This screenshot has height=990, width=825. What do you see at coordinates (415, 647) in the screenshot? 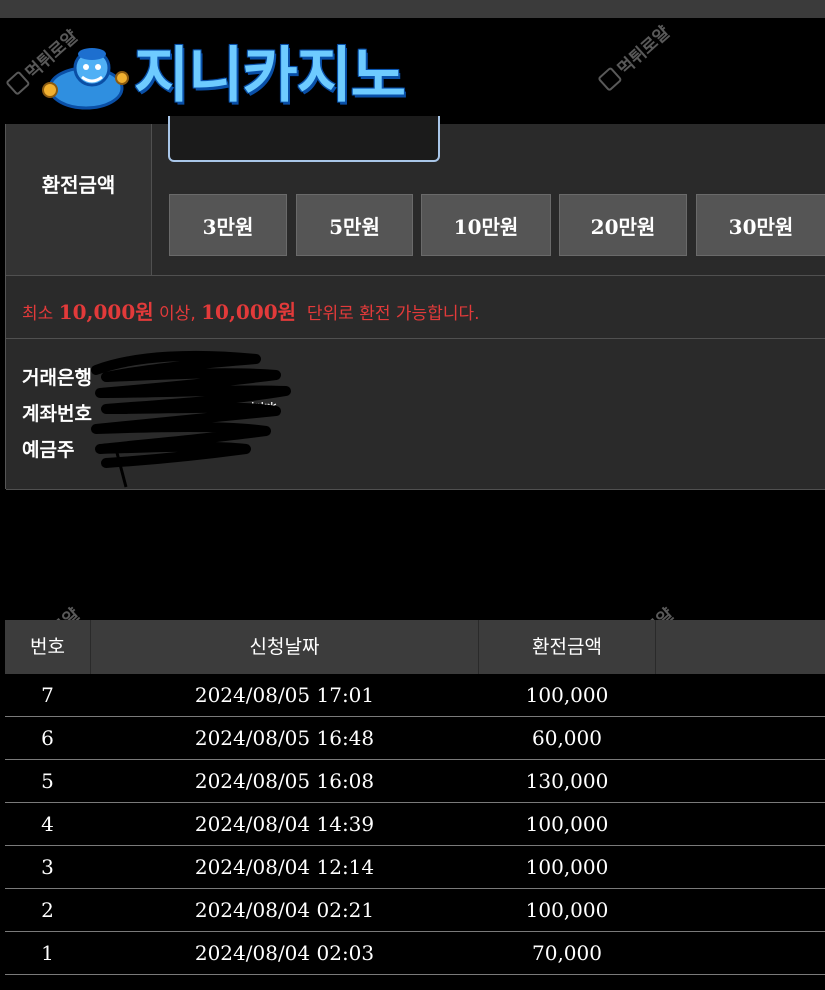
I see `table-header: 번호 신청날짜 환전금액` at bounding box center [415, 647].